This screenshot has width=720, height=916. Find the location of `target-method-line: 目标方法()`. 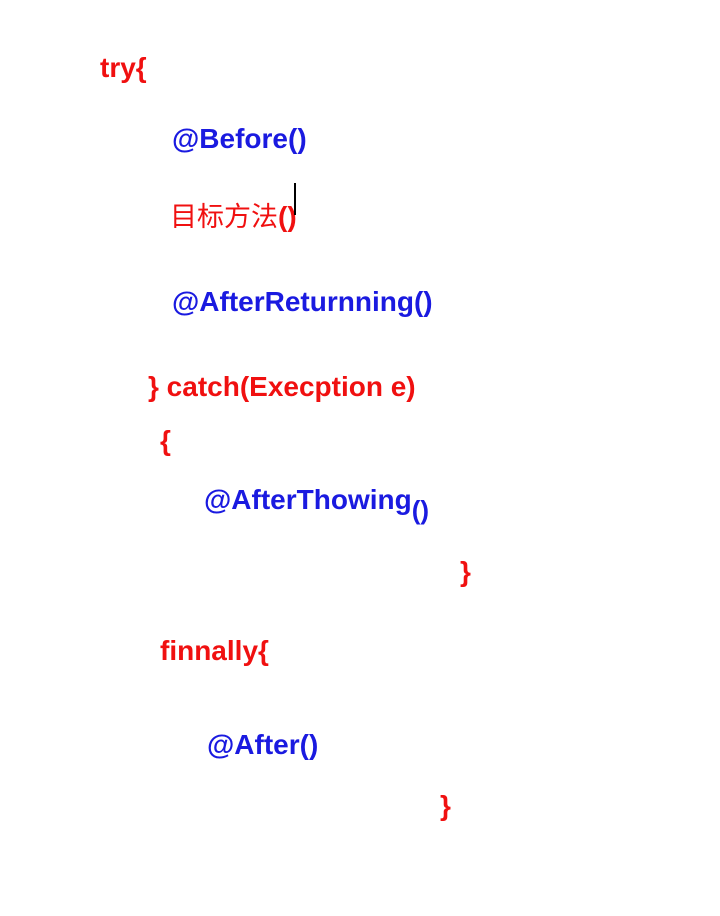

target-method-line: 目标方法() is located at coordinates (233, 217).